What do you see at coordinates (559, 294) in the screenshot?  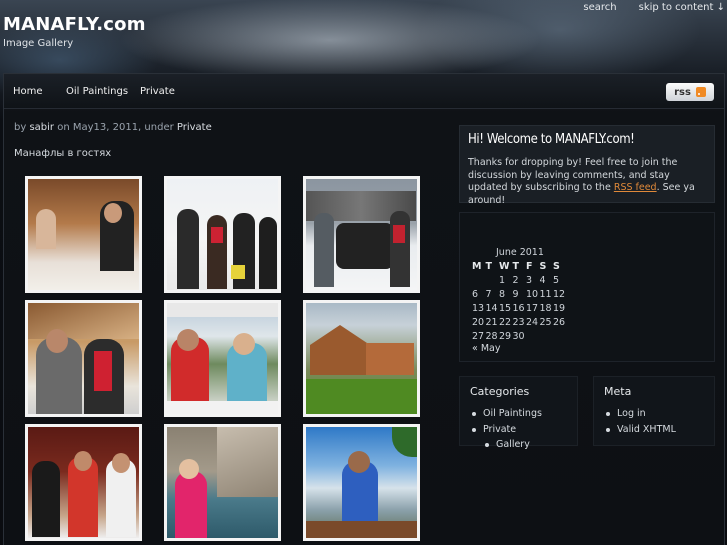 I see `calendar-day: 12` at bounding box center [559, 294].